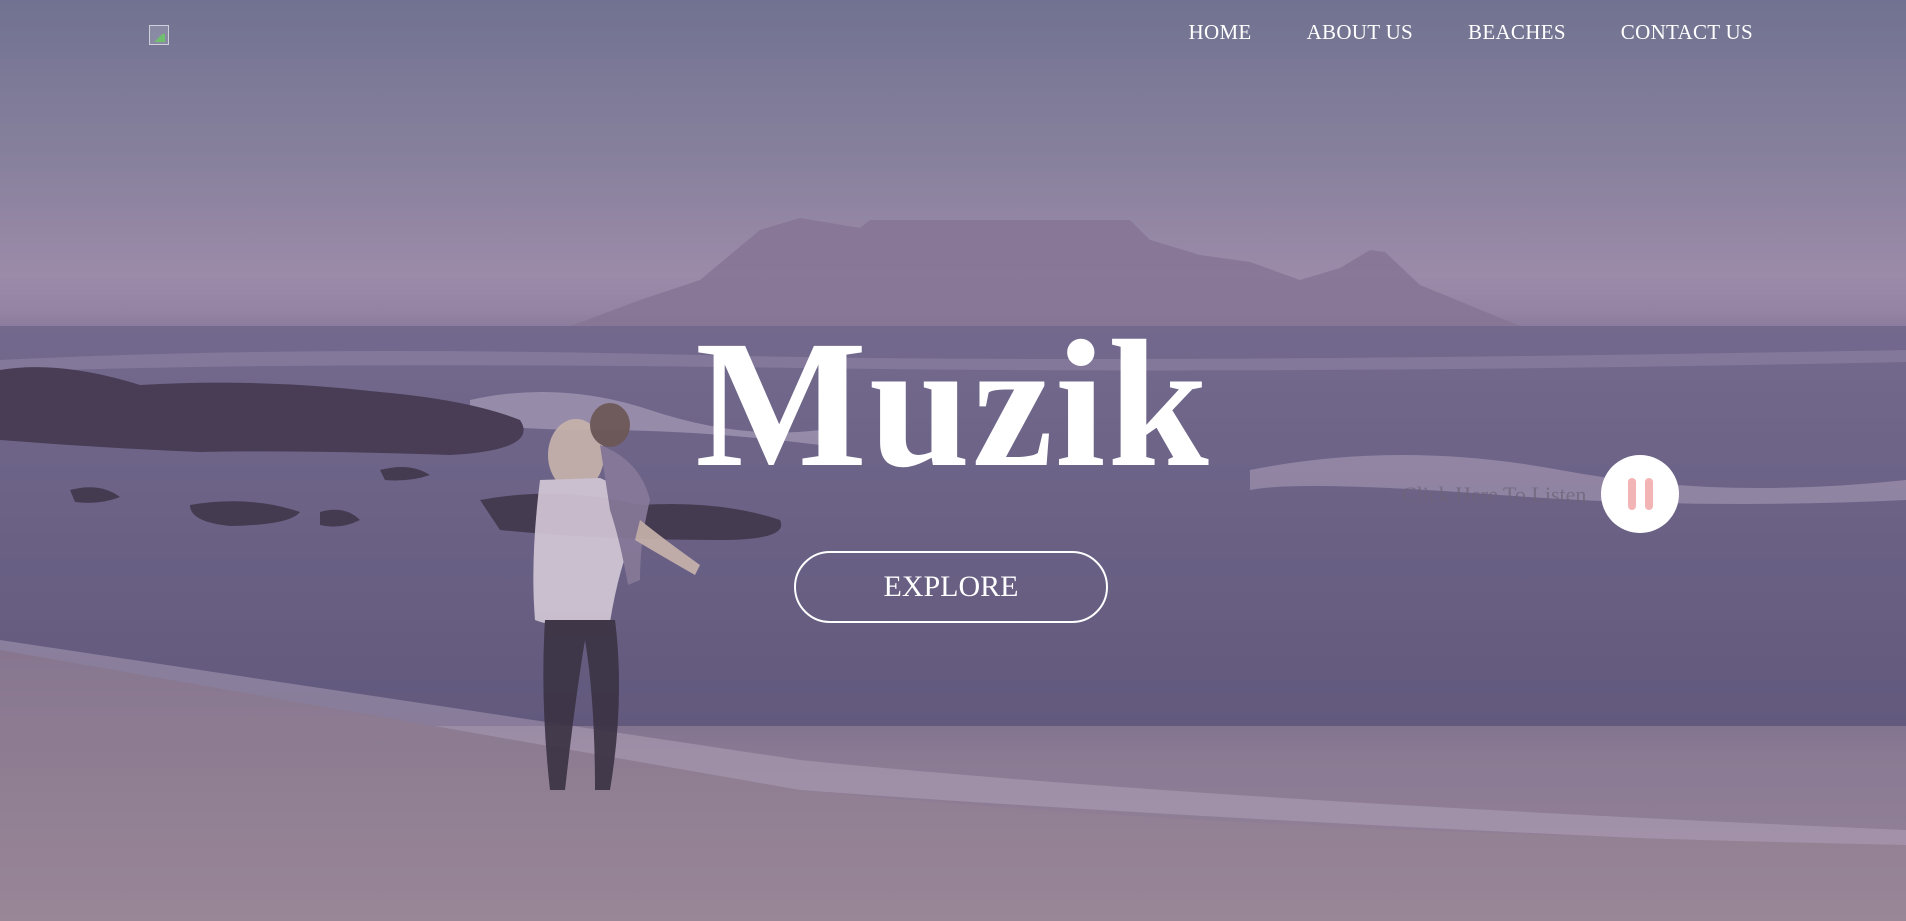 The height and width of the screenshot is (921, 1906). What do you see at coordinates (1220, 32) in the screenshot?
I see `nav-home-link: HOME` at bounding box center [1220, 32].